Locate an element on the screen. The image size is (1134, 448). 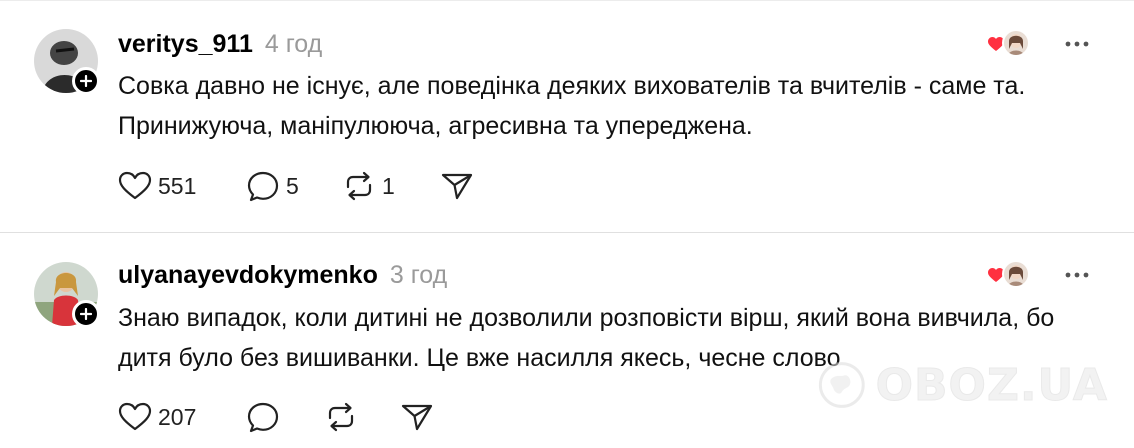
reply-count: 5 is located at coordinates (292, 185).